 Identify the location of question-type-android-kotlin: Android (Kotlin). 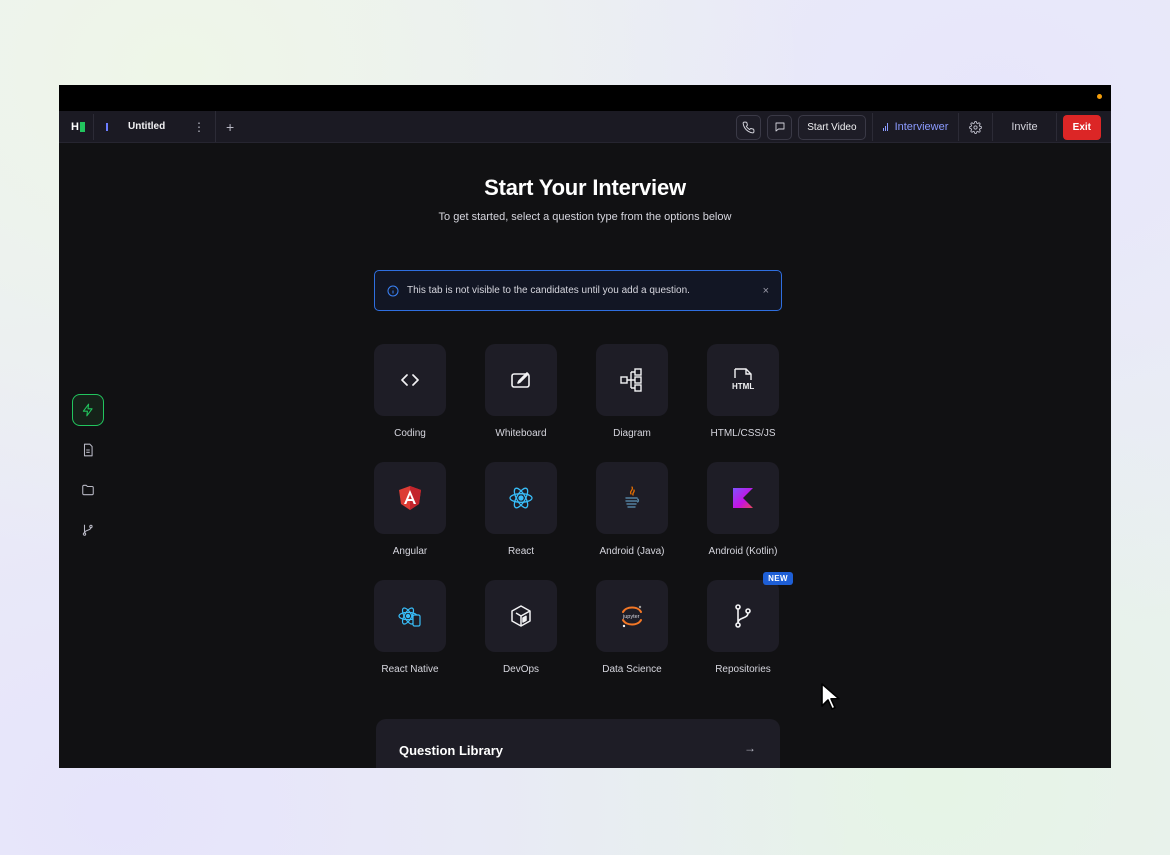
(743, 509).